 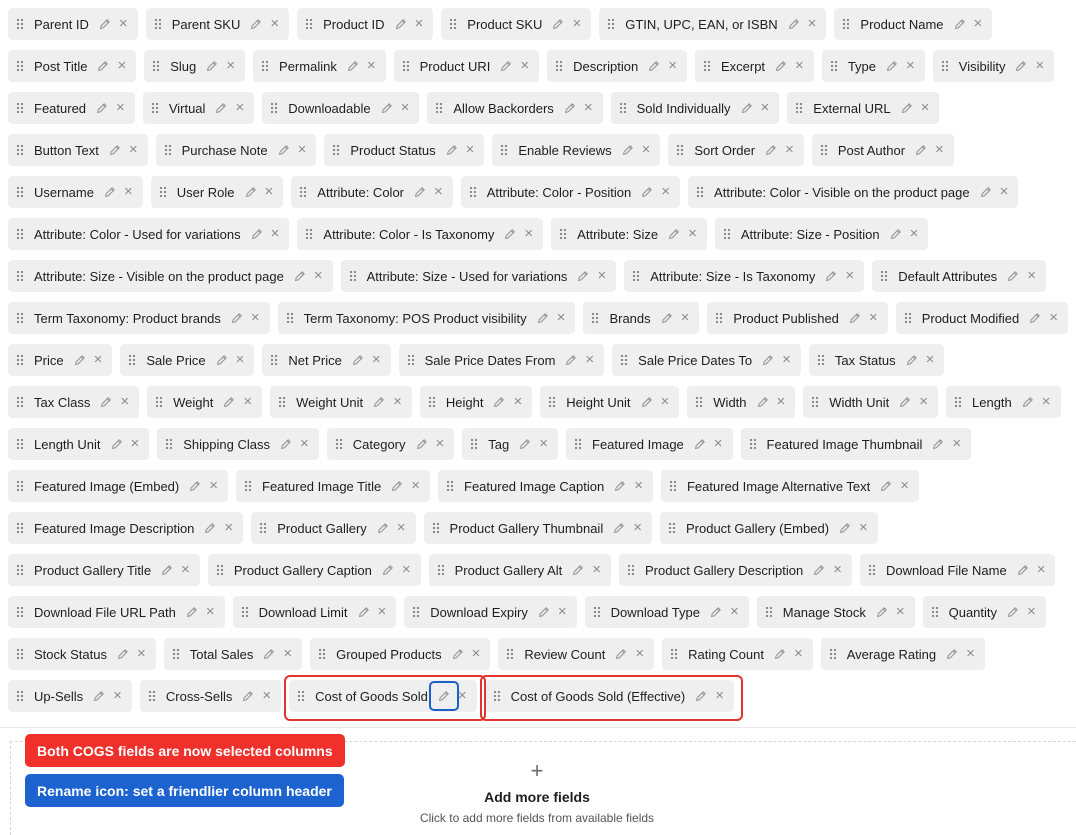 I want to click on field-chip-grouped-products: Grouped Products ×, so click(x=400, y=654).